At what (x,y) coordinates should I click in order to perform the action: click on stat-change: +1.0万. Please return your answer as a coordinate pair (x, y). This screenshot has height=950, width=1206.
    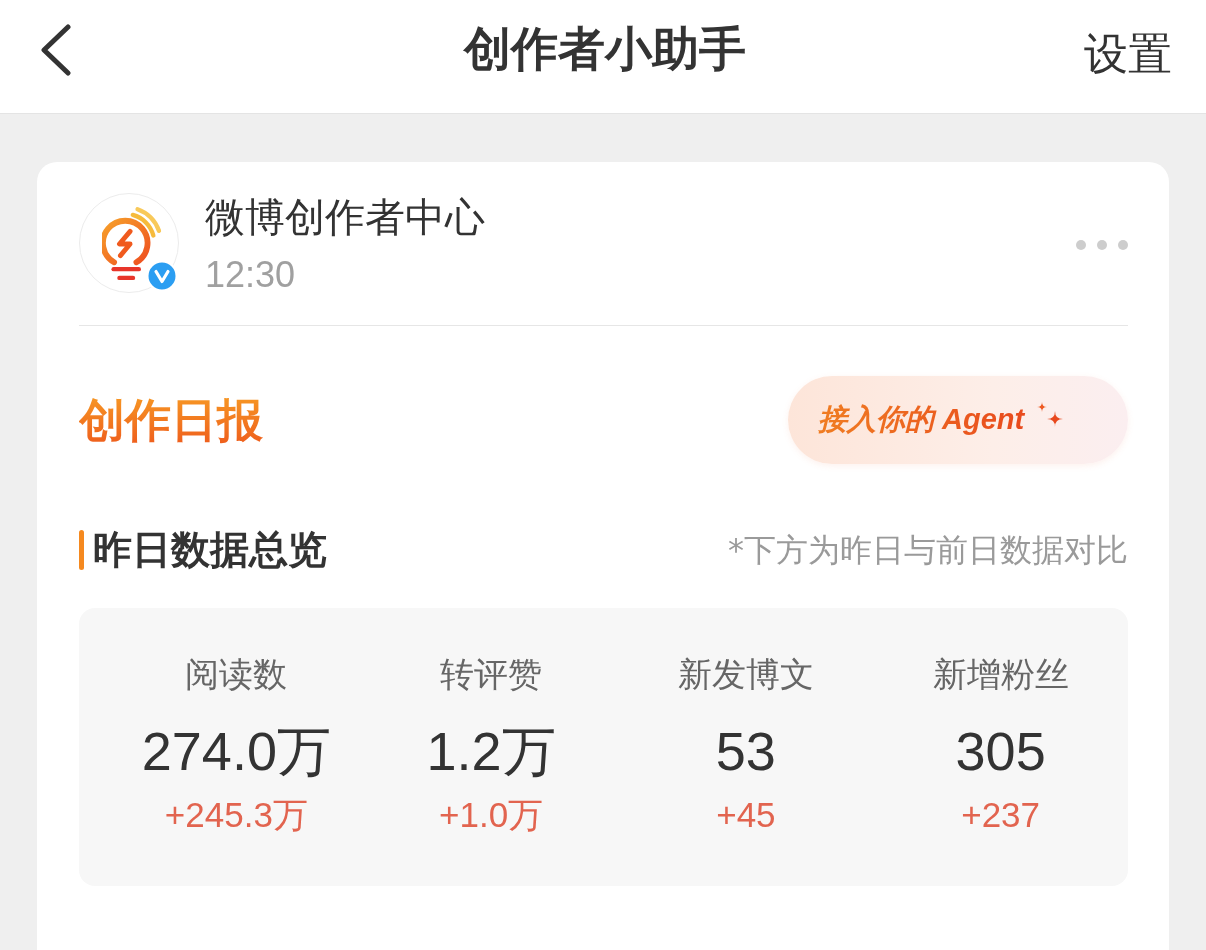
    Looking at the image, I should click on (491, 814).